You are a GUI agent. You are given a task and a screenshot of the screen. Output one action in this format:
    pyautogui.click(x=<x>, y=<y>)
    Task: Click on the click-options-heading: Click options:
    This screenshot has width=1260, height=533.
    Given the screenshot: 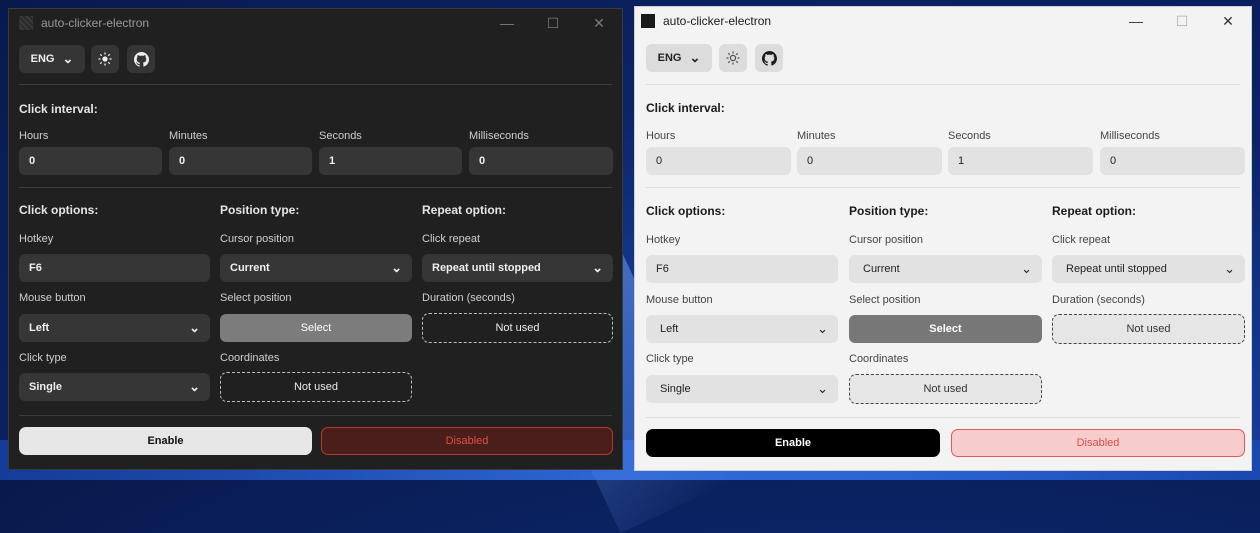 What is the action you would take?
    pyautogui.click(x=686, y=211)
    